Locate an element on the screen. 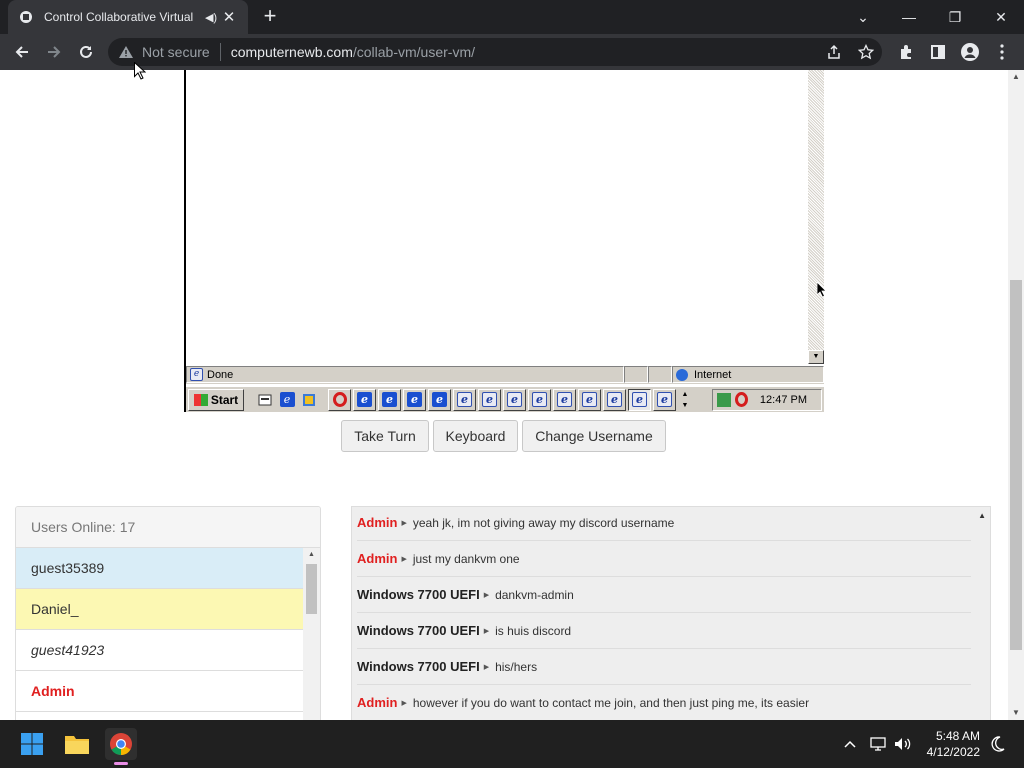 This screenshot has height=768, width=1024. status-cell-empty is located at coordinates (636, 374).